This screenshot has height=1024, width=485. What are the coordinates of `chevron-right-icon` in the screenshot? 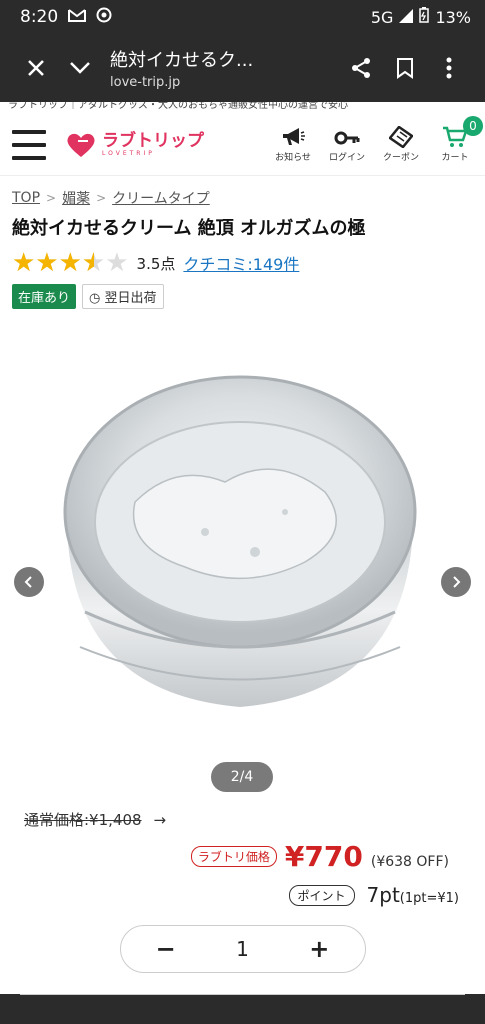 It's located at (457, 582).